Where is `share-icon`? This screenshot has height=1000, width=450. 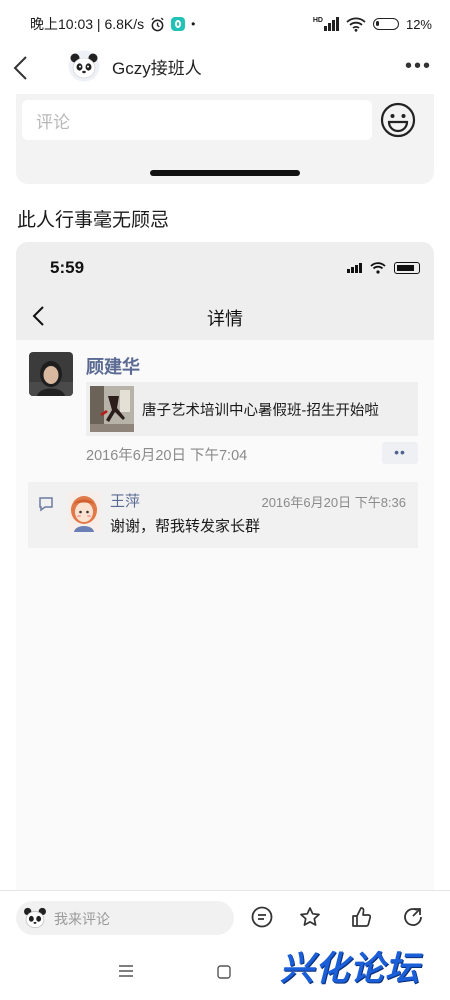 share-icon is located at coordinates (413, 917).